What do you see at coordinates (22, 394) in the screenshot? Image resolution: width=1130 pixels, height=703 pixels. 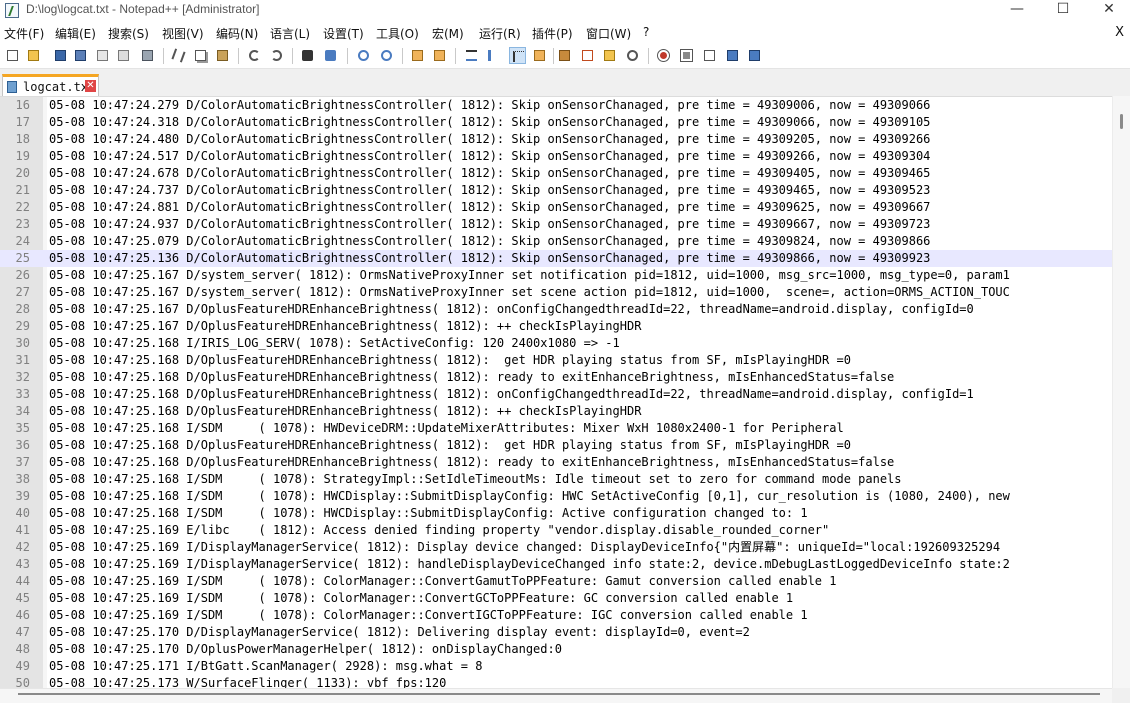 I see `line-number: 33` at bounding box center [22, 394].